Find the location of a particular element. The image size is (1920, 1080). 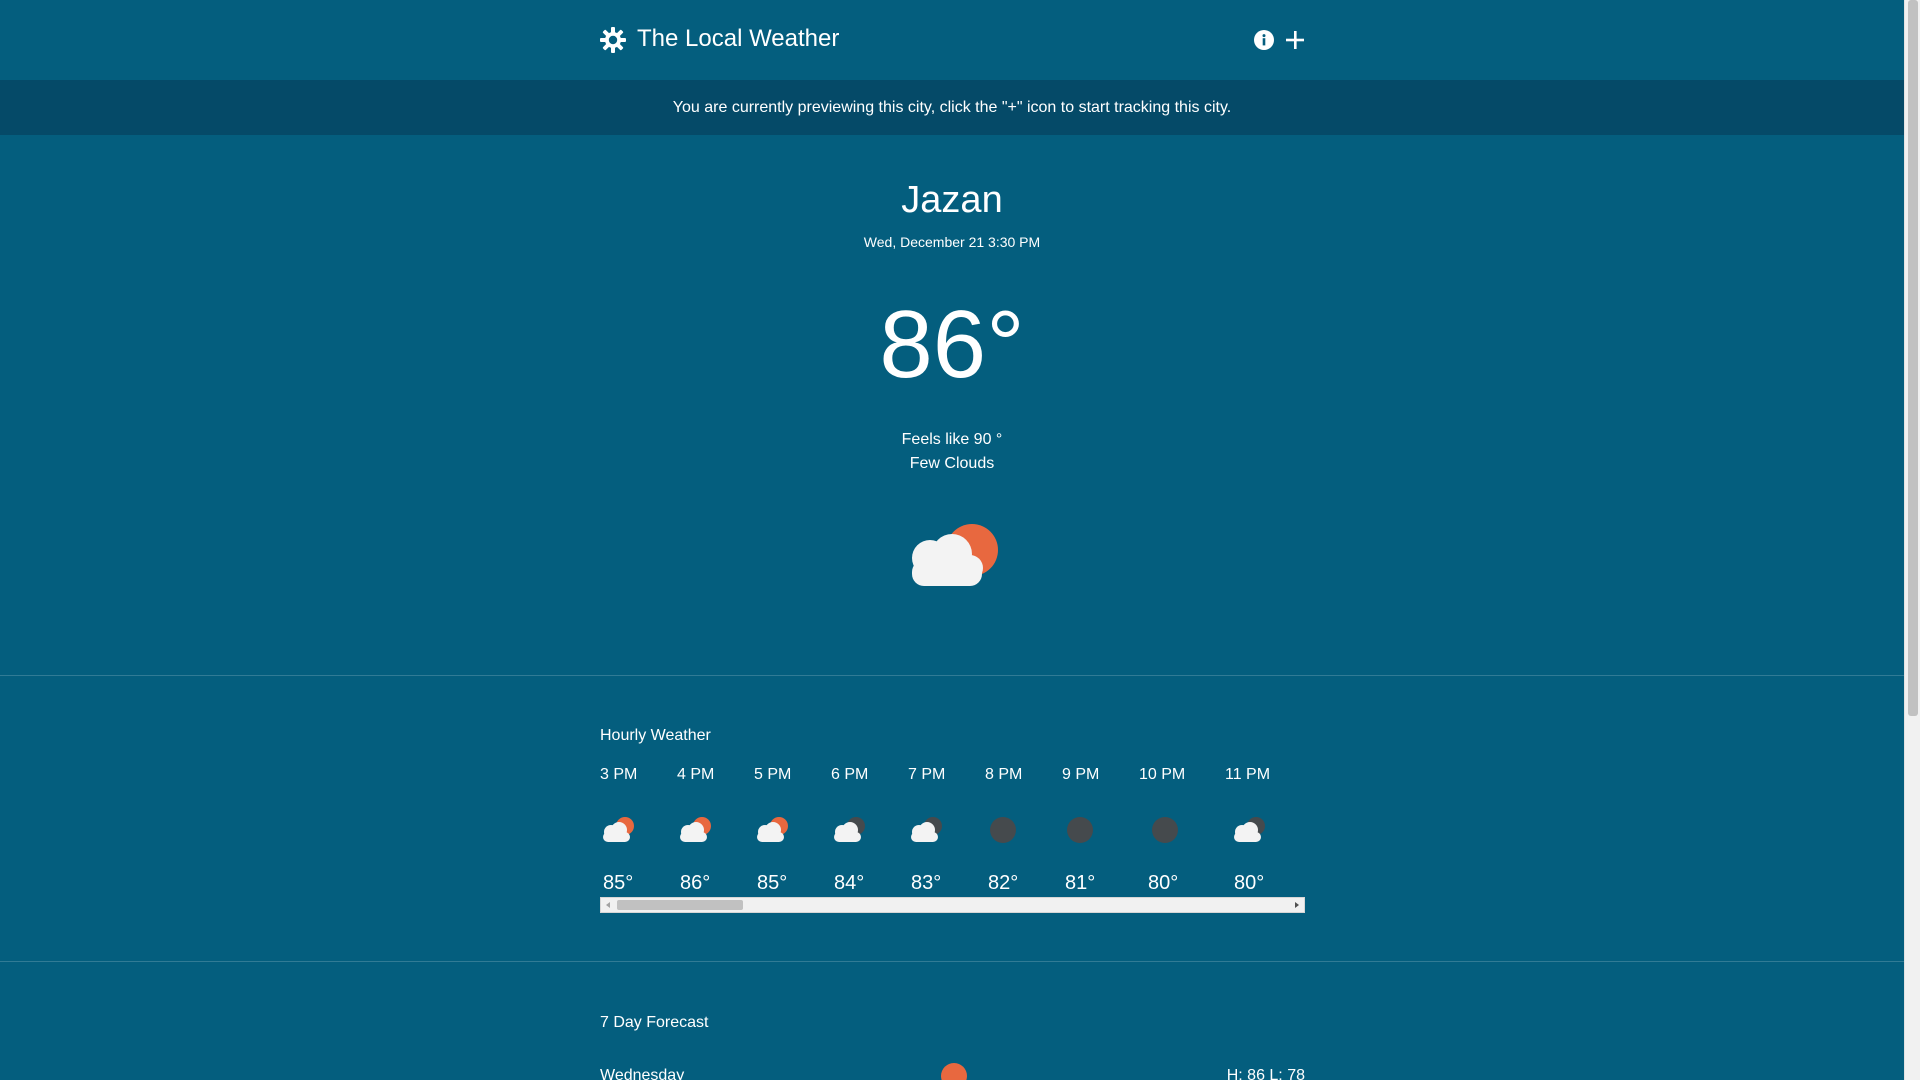

hourly-item: 9 PM 81° is located at coordinates (1097, 832).